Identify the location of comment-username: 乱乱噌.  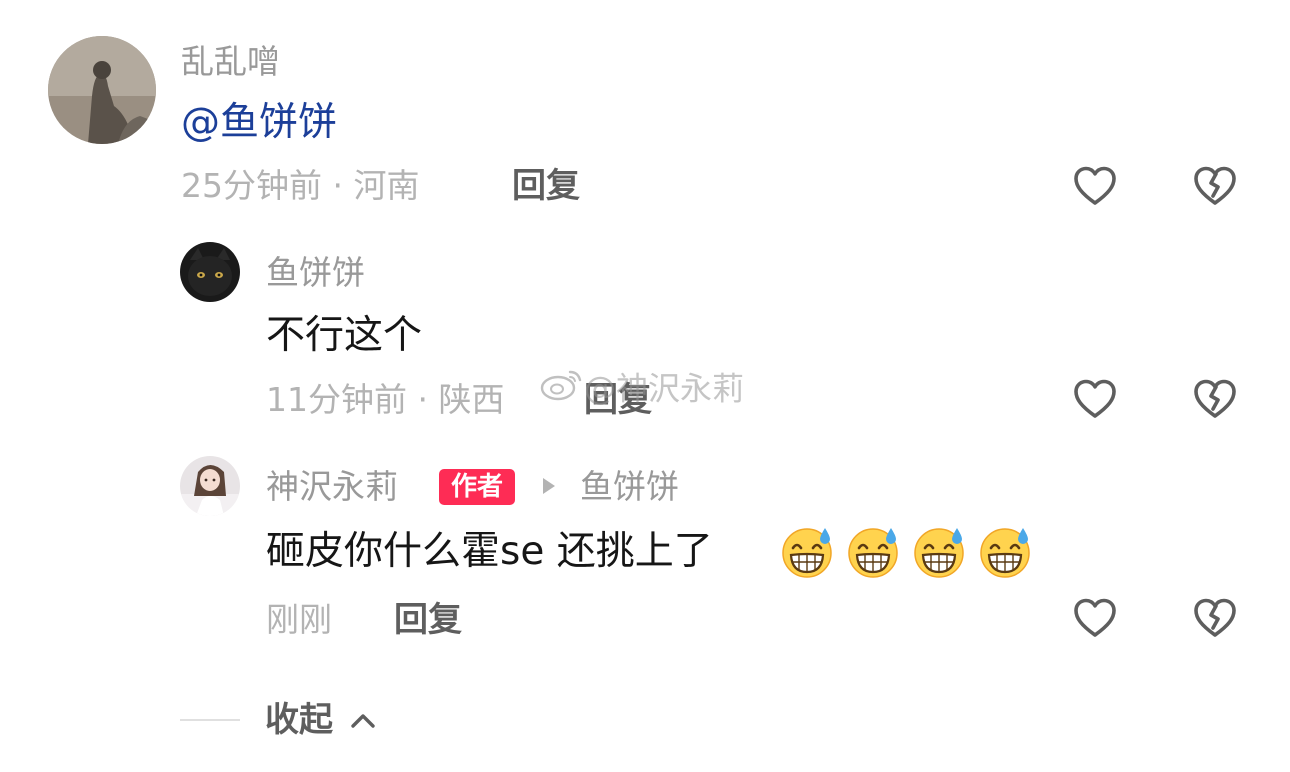
(230, 62).